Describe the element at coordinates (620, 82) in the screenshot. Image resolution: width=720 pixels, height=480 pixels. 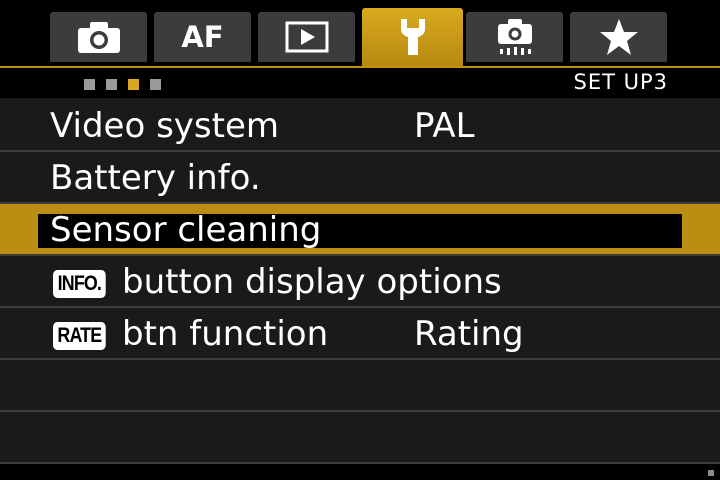
I see `page-label: SET UP3` at that location.